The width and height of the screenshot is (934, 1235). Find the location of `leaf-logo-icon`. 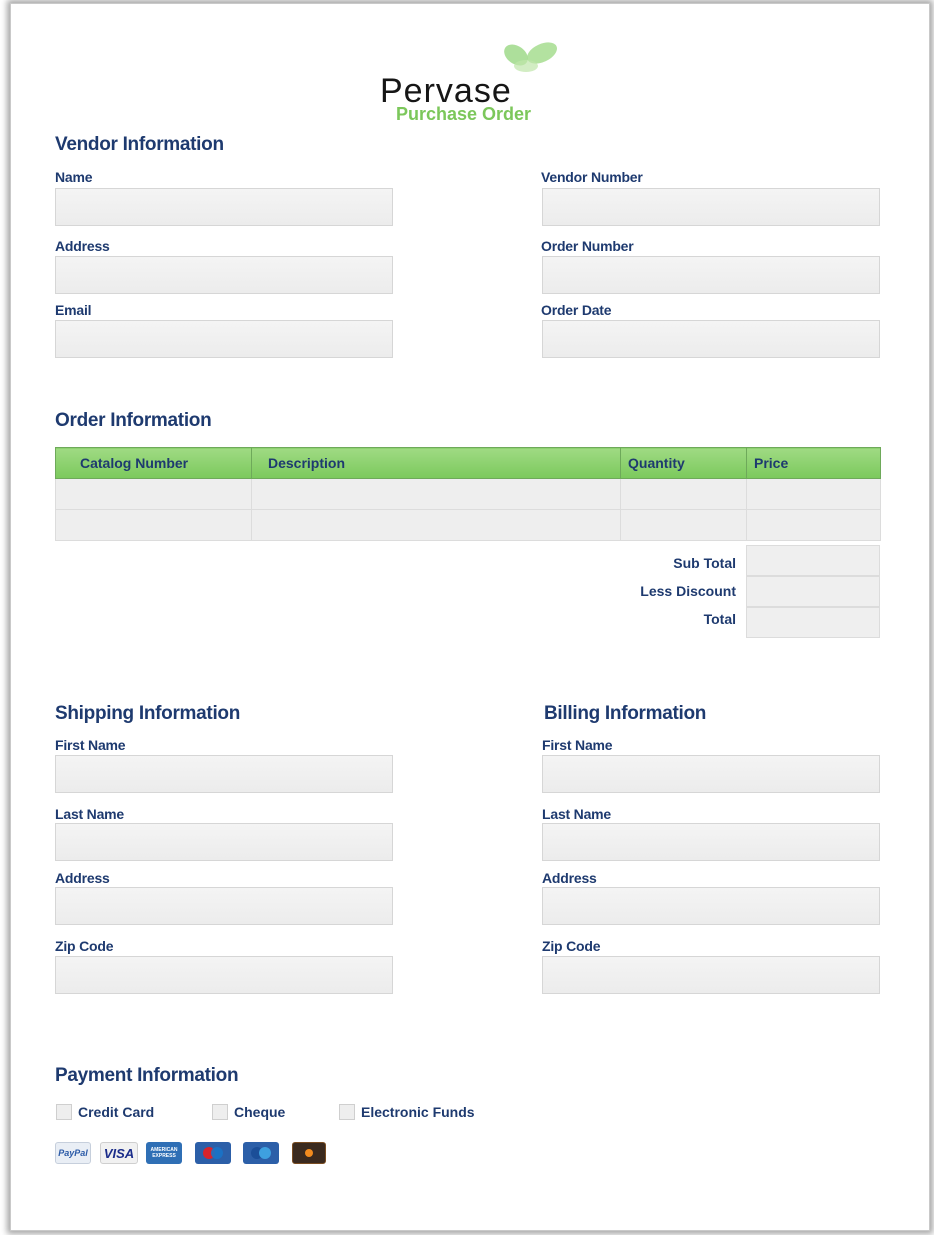

leaf-logo-icon is located at coordinates (530, 57).